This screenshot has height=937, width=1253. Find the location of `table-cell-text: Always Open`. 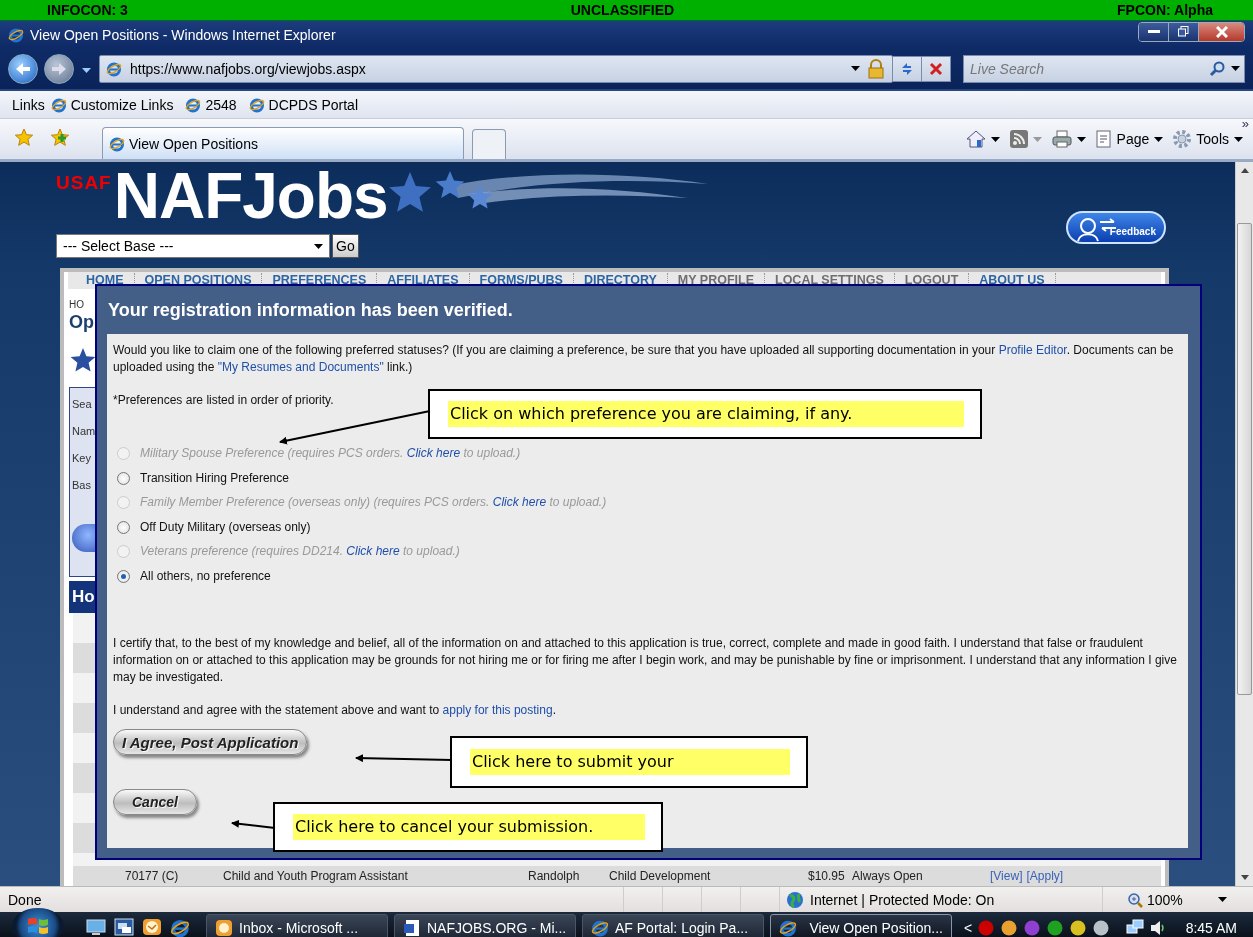

table-cell-text: Always Open is located at coordinates (888, 876).